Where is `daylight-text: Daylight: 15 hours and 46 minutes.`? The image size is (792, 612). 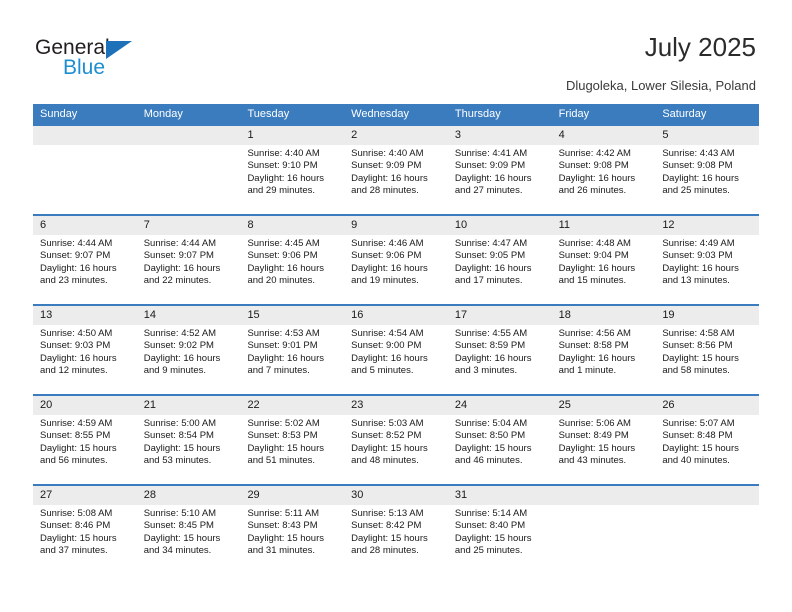 daylight-text: Daylight: 15 hours and 46 minutes. is located at coordinates (493, 454).